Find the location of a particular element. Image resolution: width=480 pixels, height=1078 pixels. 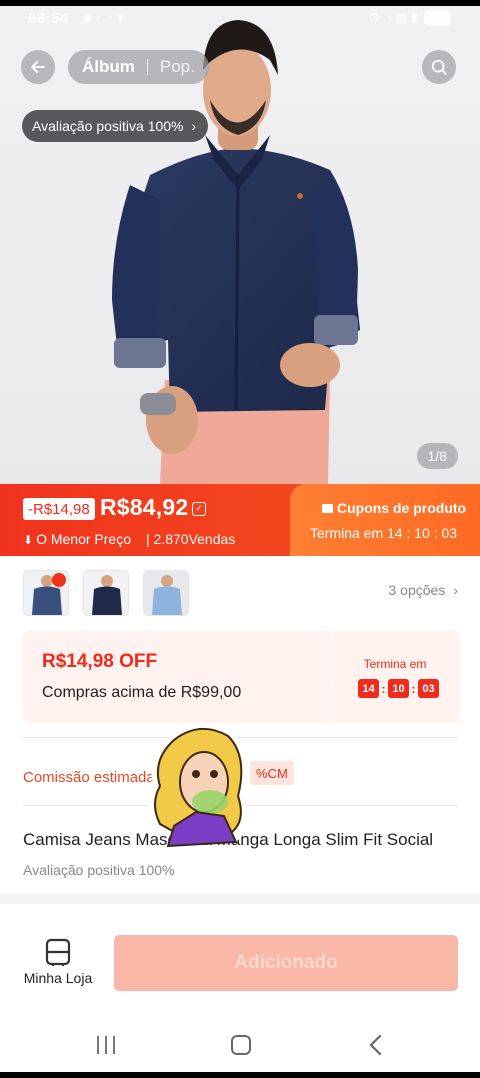

price-tag-icon: ✓ is located at coordinates (199, 509).